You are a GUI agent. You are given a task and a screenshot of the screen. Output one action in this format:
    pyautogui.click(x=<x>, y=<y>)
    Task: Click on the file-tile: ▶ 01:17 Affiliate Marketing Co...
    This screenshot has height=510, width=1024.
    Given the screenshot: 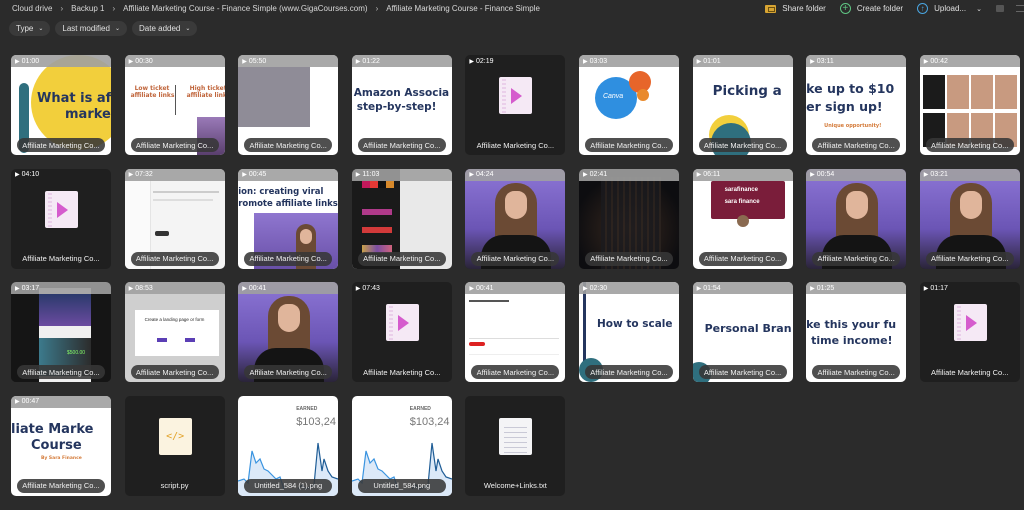 What is the action you would take?
    pyautogui.click(x=969, y=332)
    